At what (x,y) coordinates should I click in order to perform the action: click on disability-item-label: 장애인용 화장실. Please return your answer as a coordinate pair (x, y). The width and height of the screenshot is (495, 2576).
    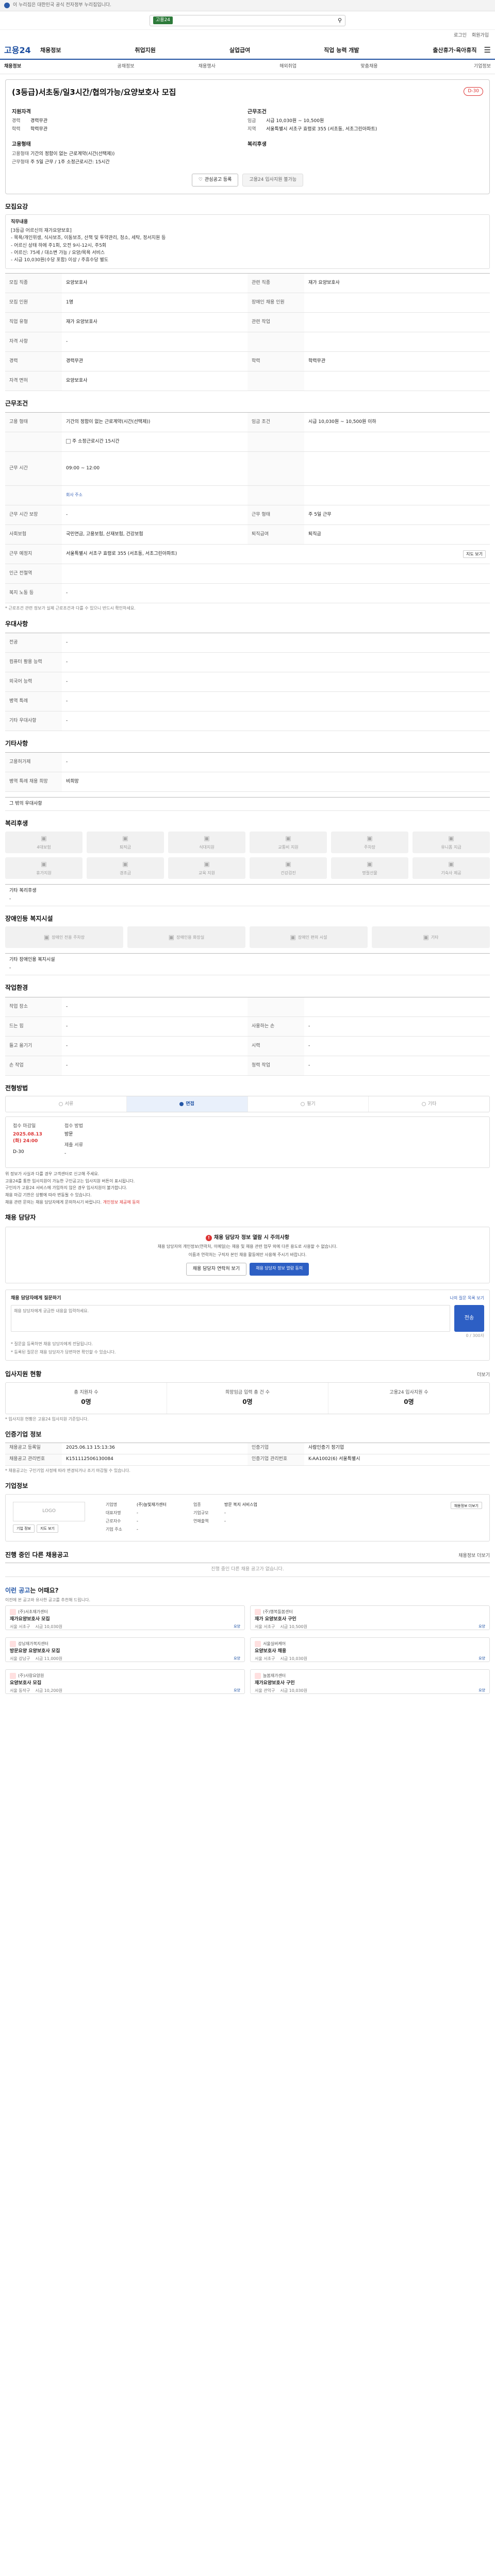
    Looking at the image, I should click on (190, 937).